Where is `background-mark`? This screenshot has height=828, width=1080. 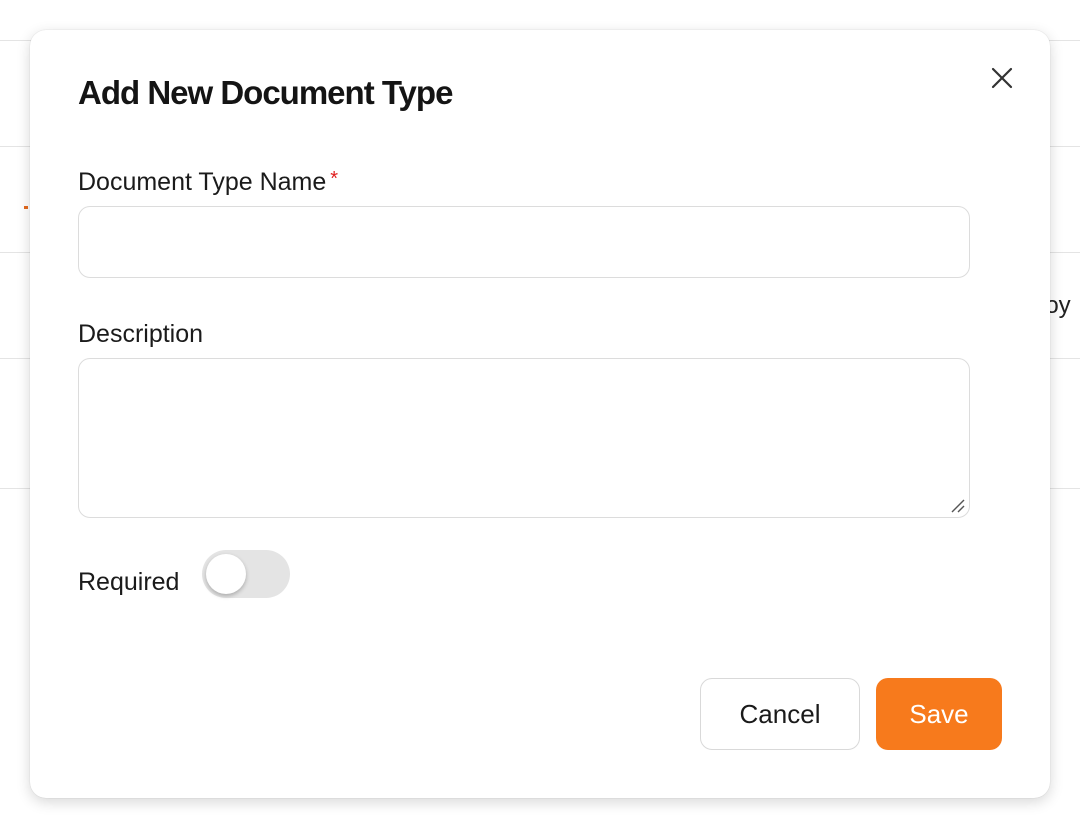
background-mark is located at coordinates (26, 207).